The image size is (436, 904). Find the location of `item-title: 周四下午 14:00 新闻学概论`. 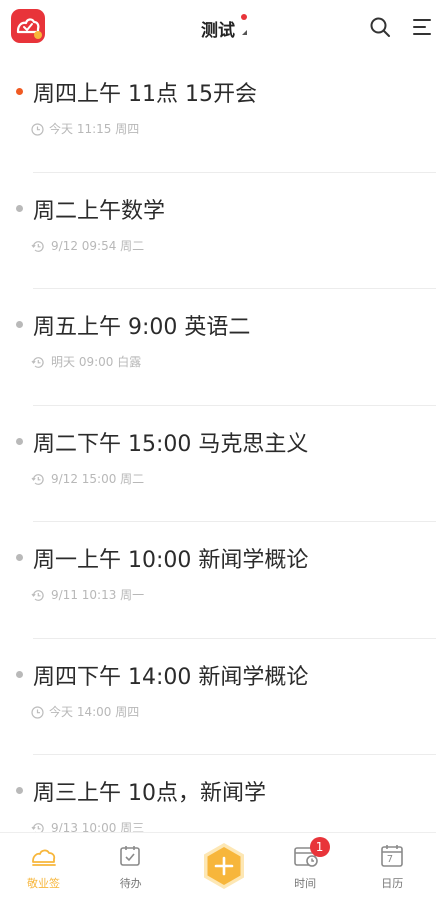

item-title: 周四下午 14:00 新闻学概论 is located at coordinates (171, 677).